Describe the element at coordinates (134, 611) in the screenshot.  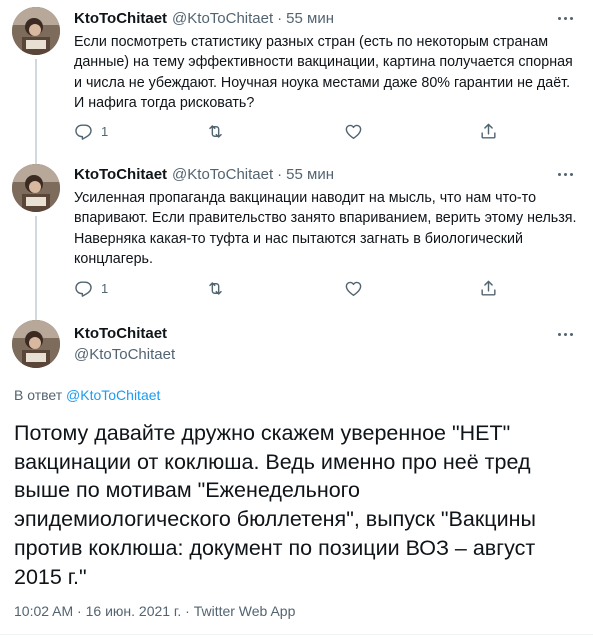
I see `tweet-date-link: 16 июн. 2021 г.` at that location.